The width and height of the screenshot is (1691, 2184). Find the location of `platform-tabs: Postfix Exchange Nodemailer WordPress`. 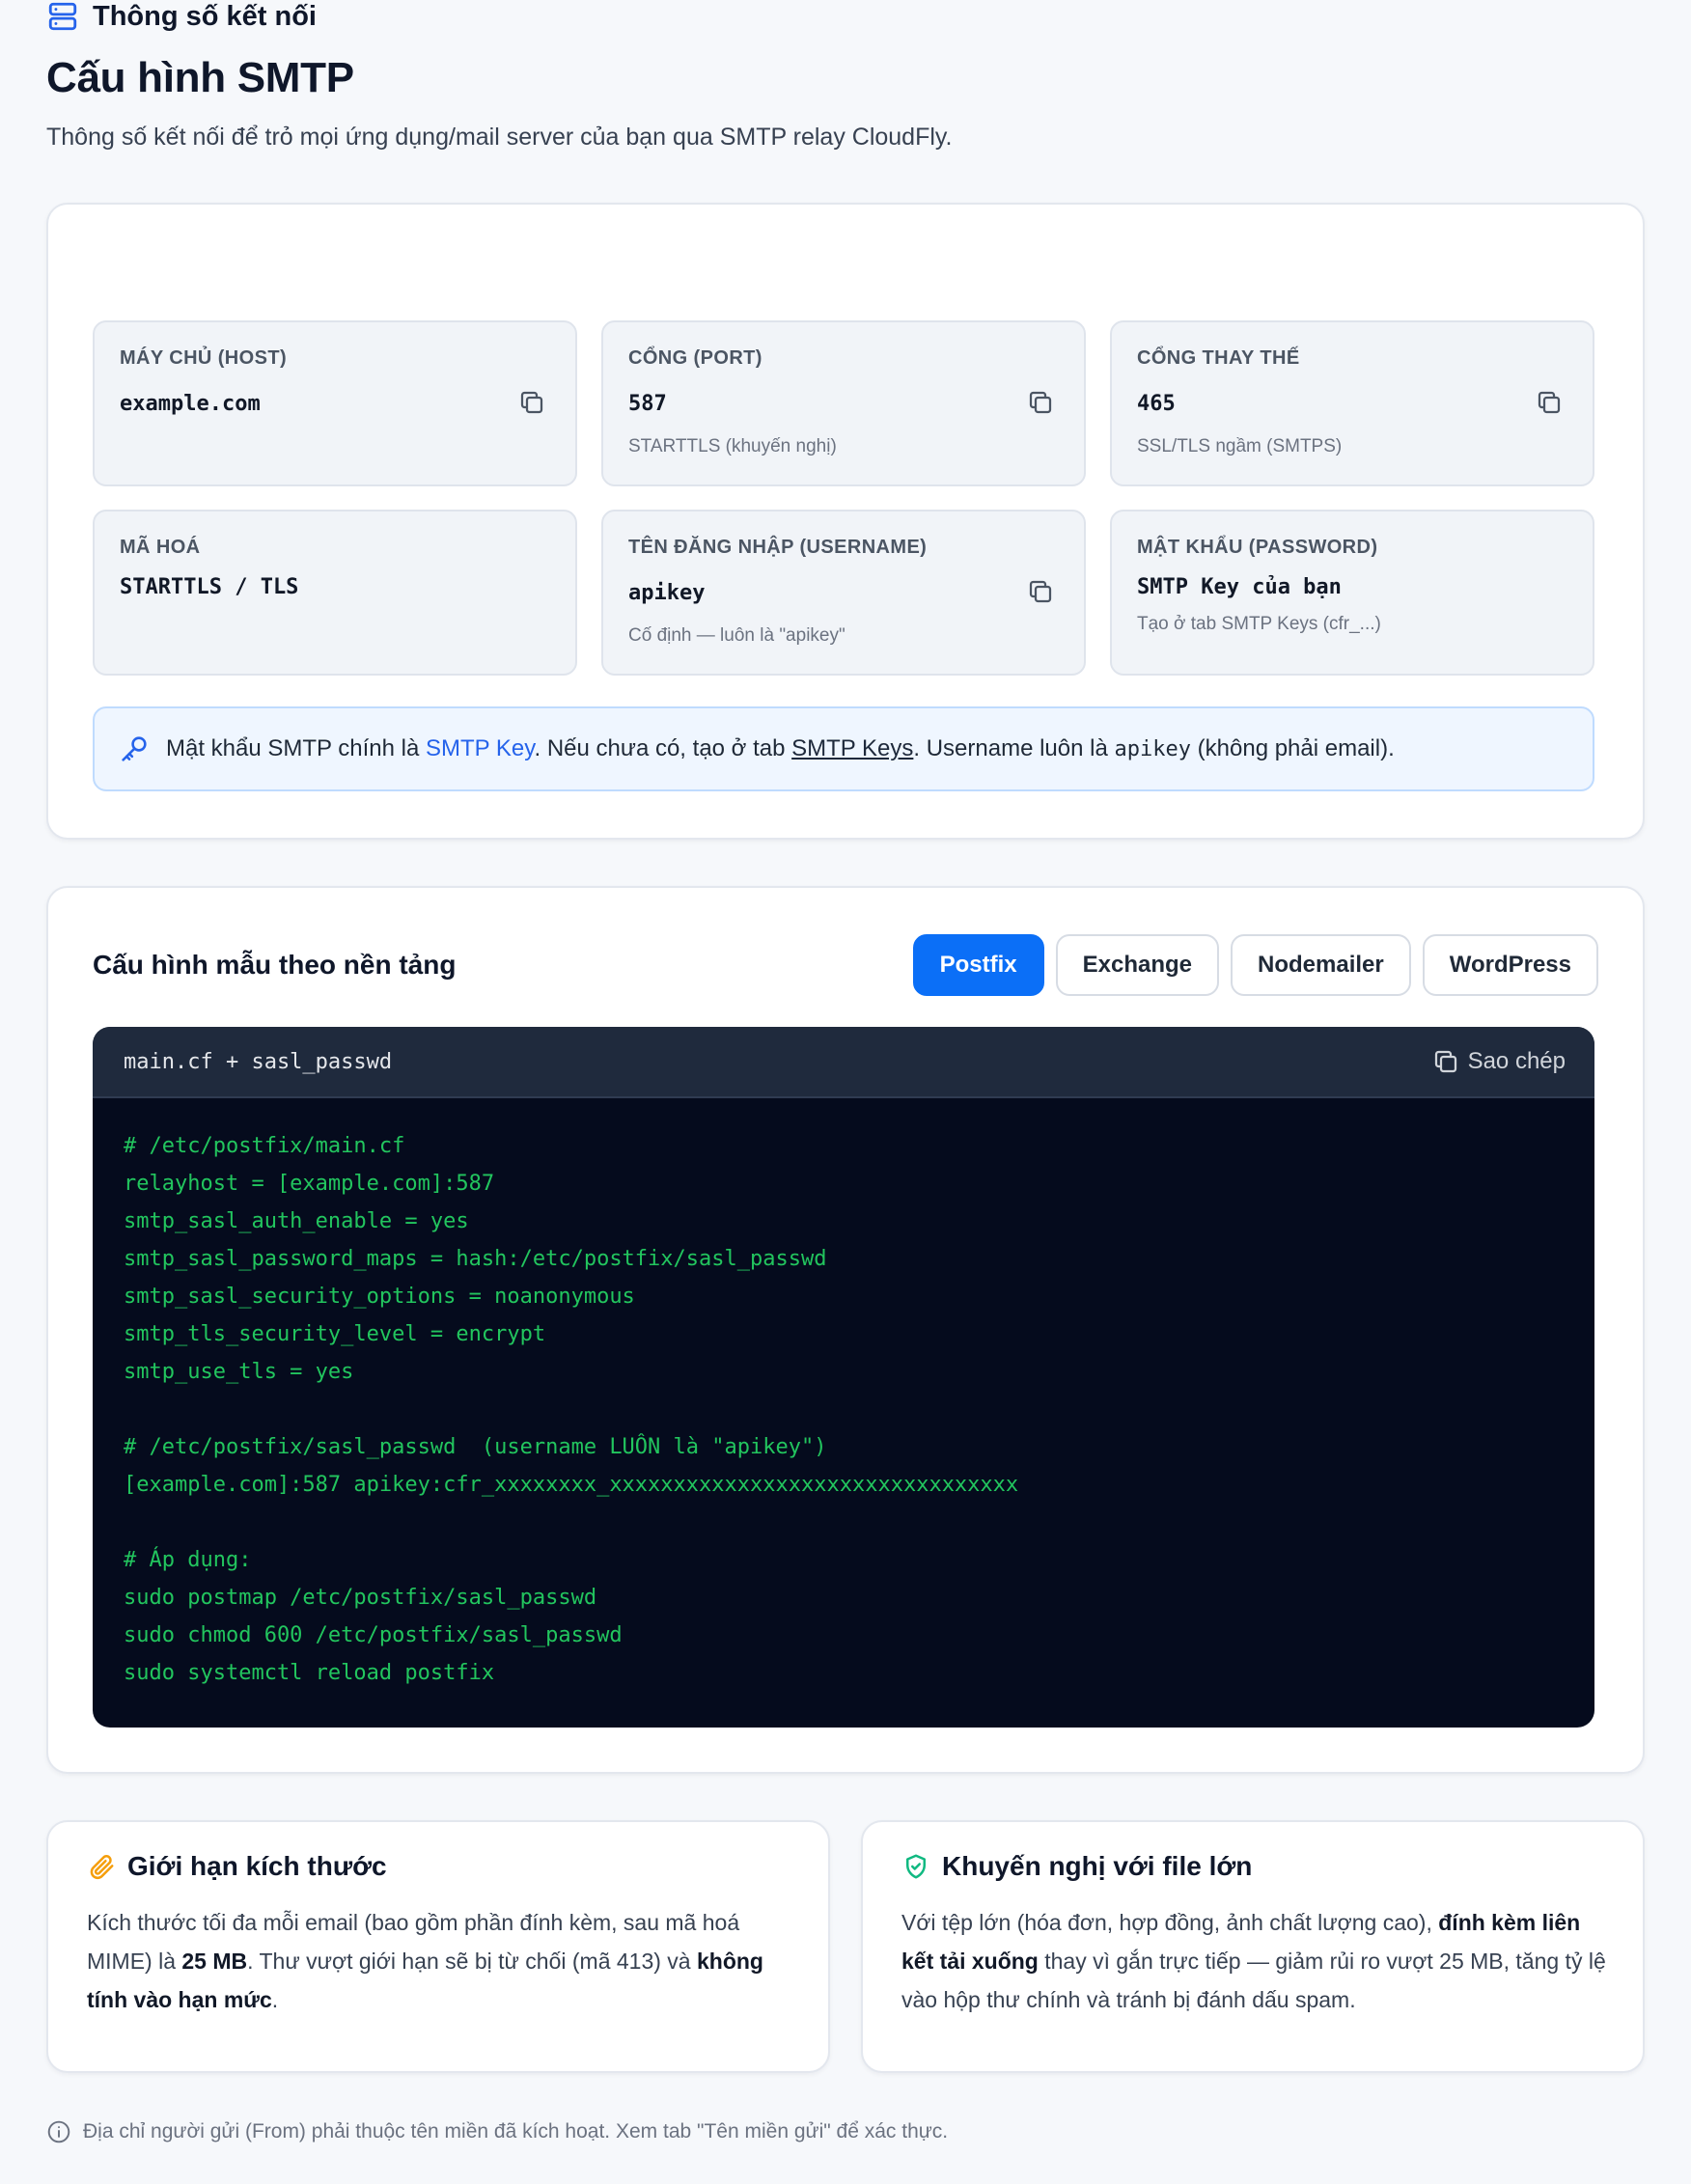

platform-tabs: Postfix Exchange Nodemailer WordPress is located at coordinates (1255, 965).